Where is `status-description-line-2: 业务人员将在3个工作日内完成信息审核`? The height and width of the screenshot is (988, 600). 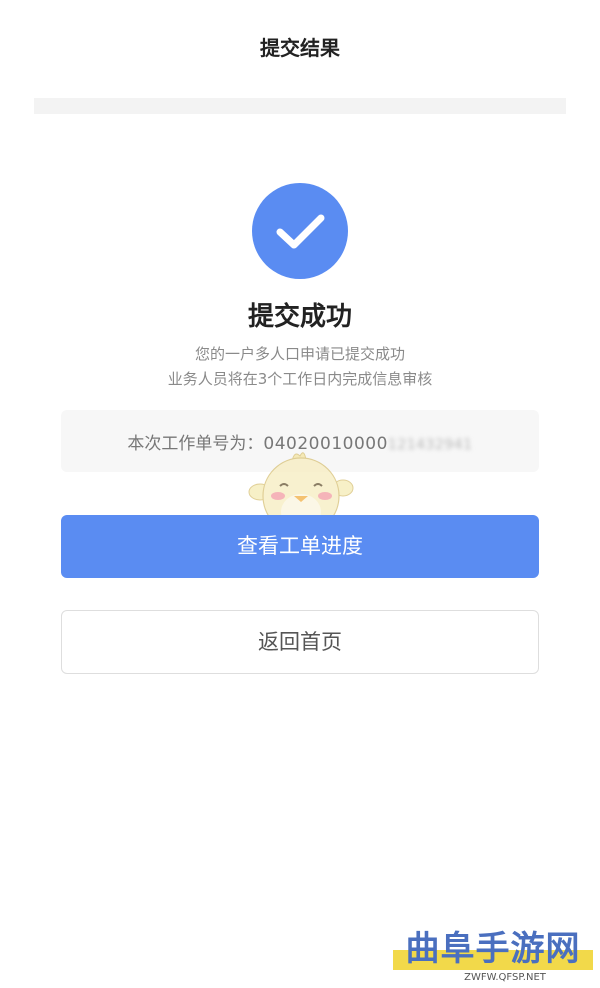
status-description-line-2: 业务人员将在3个工作日内完成信息审核 is located at coordinates (300, 379).